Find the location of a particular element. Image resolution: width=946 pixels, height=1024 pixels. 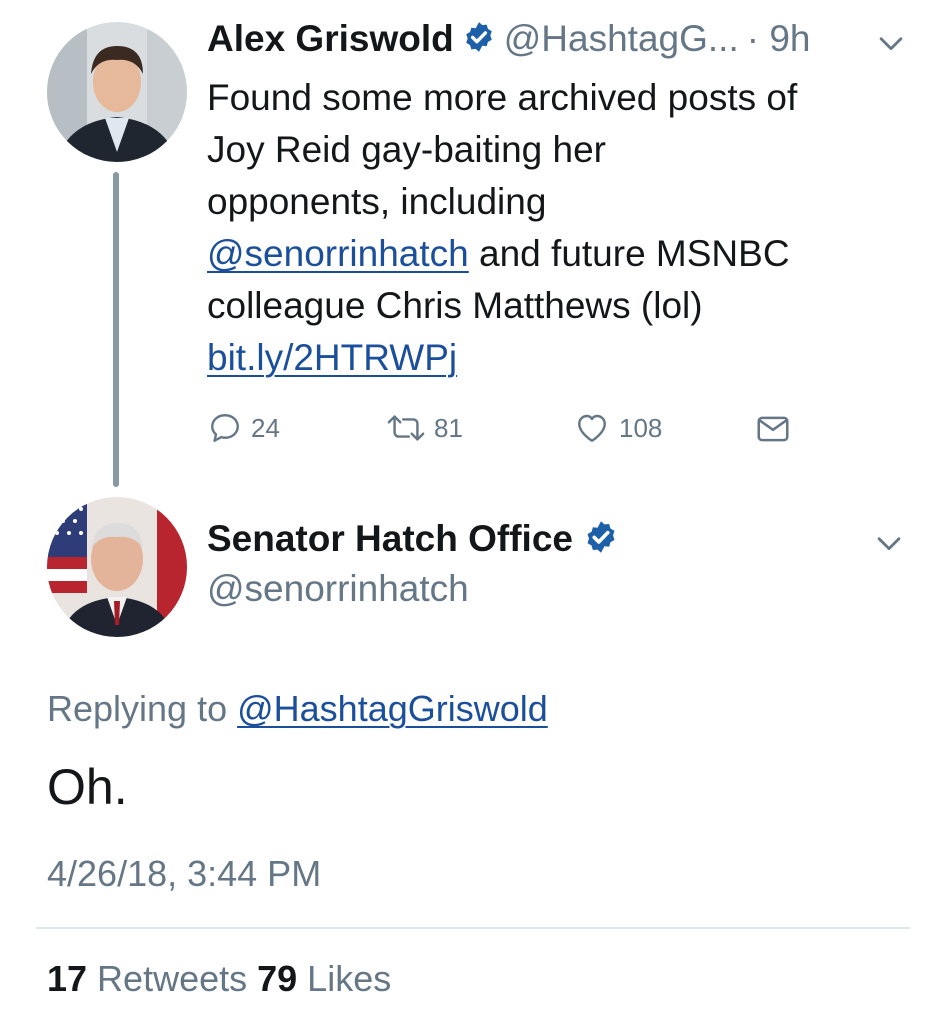

message-button is located at coordinates (773, 429).